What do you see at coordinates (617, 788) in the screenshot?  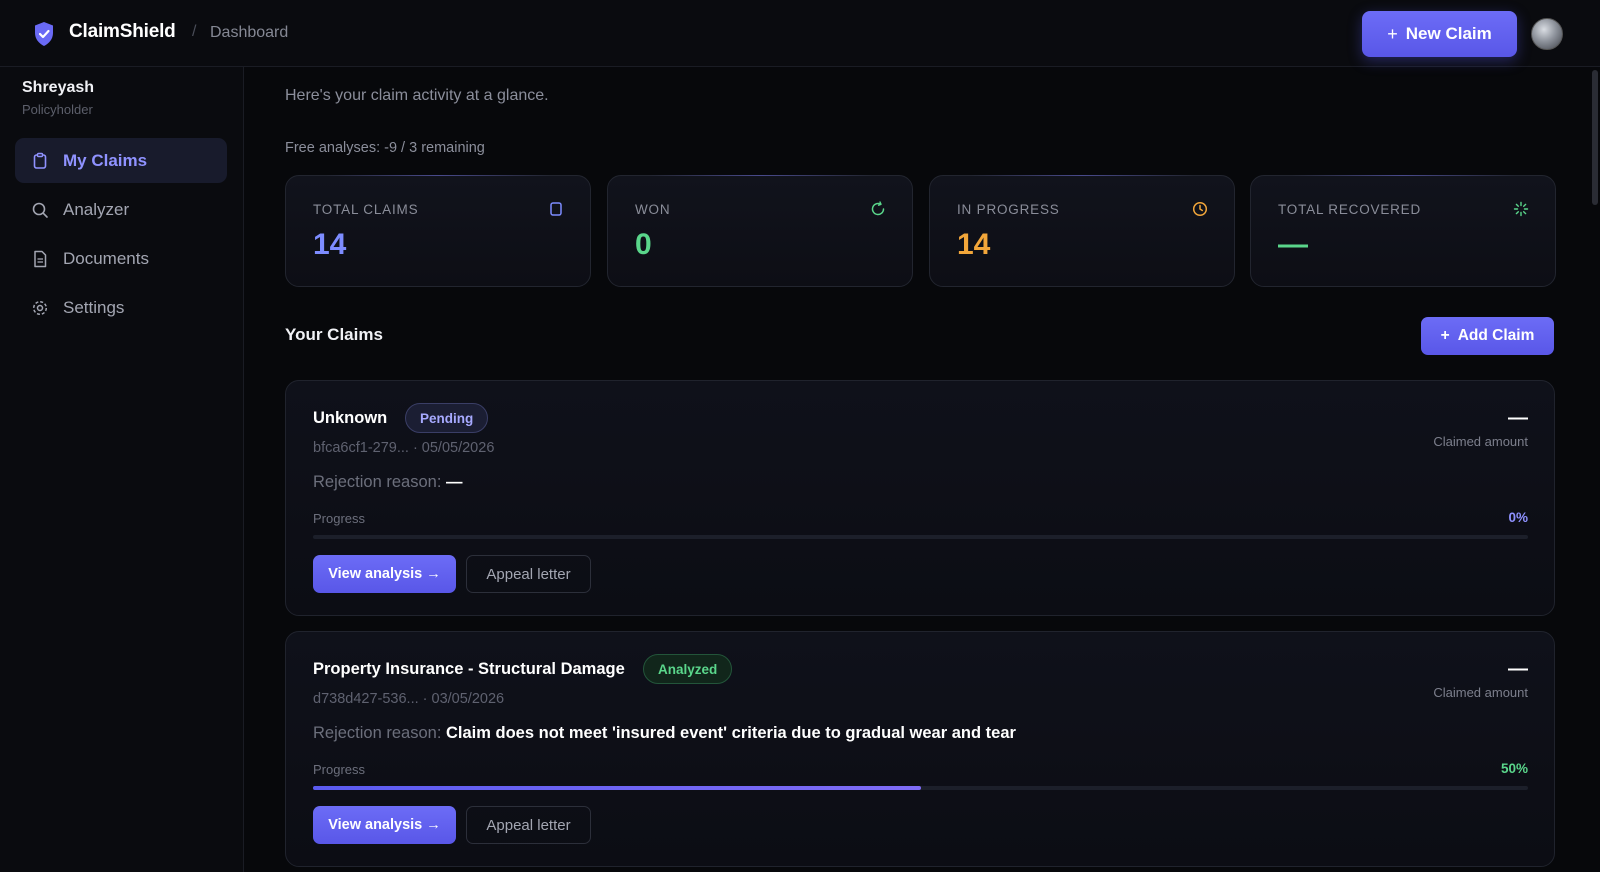 I see `progress-bar-fill` at bounding box center [617, 788].